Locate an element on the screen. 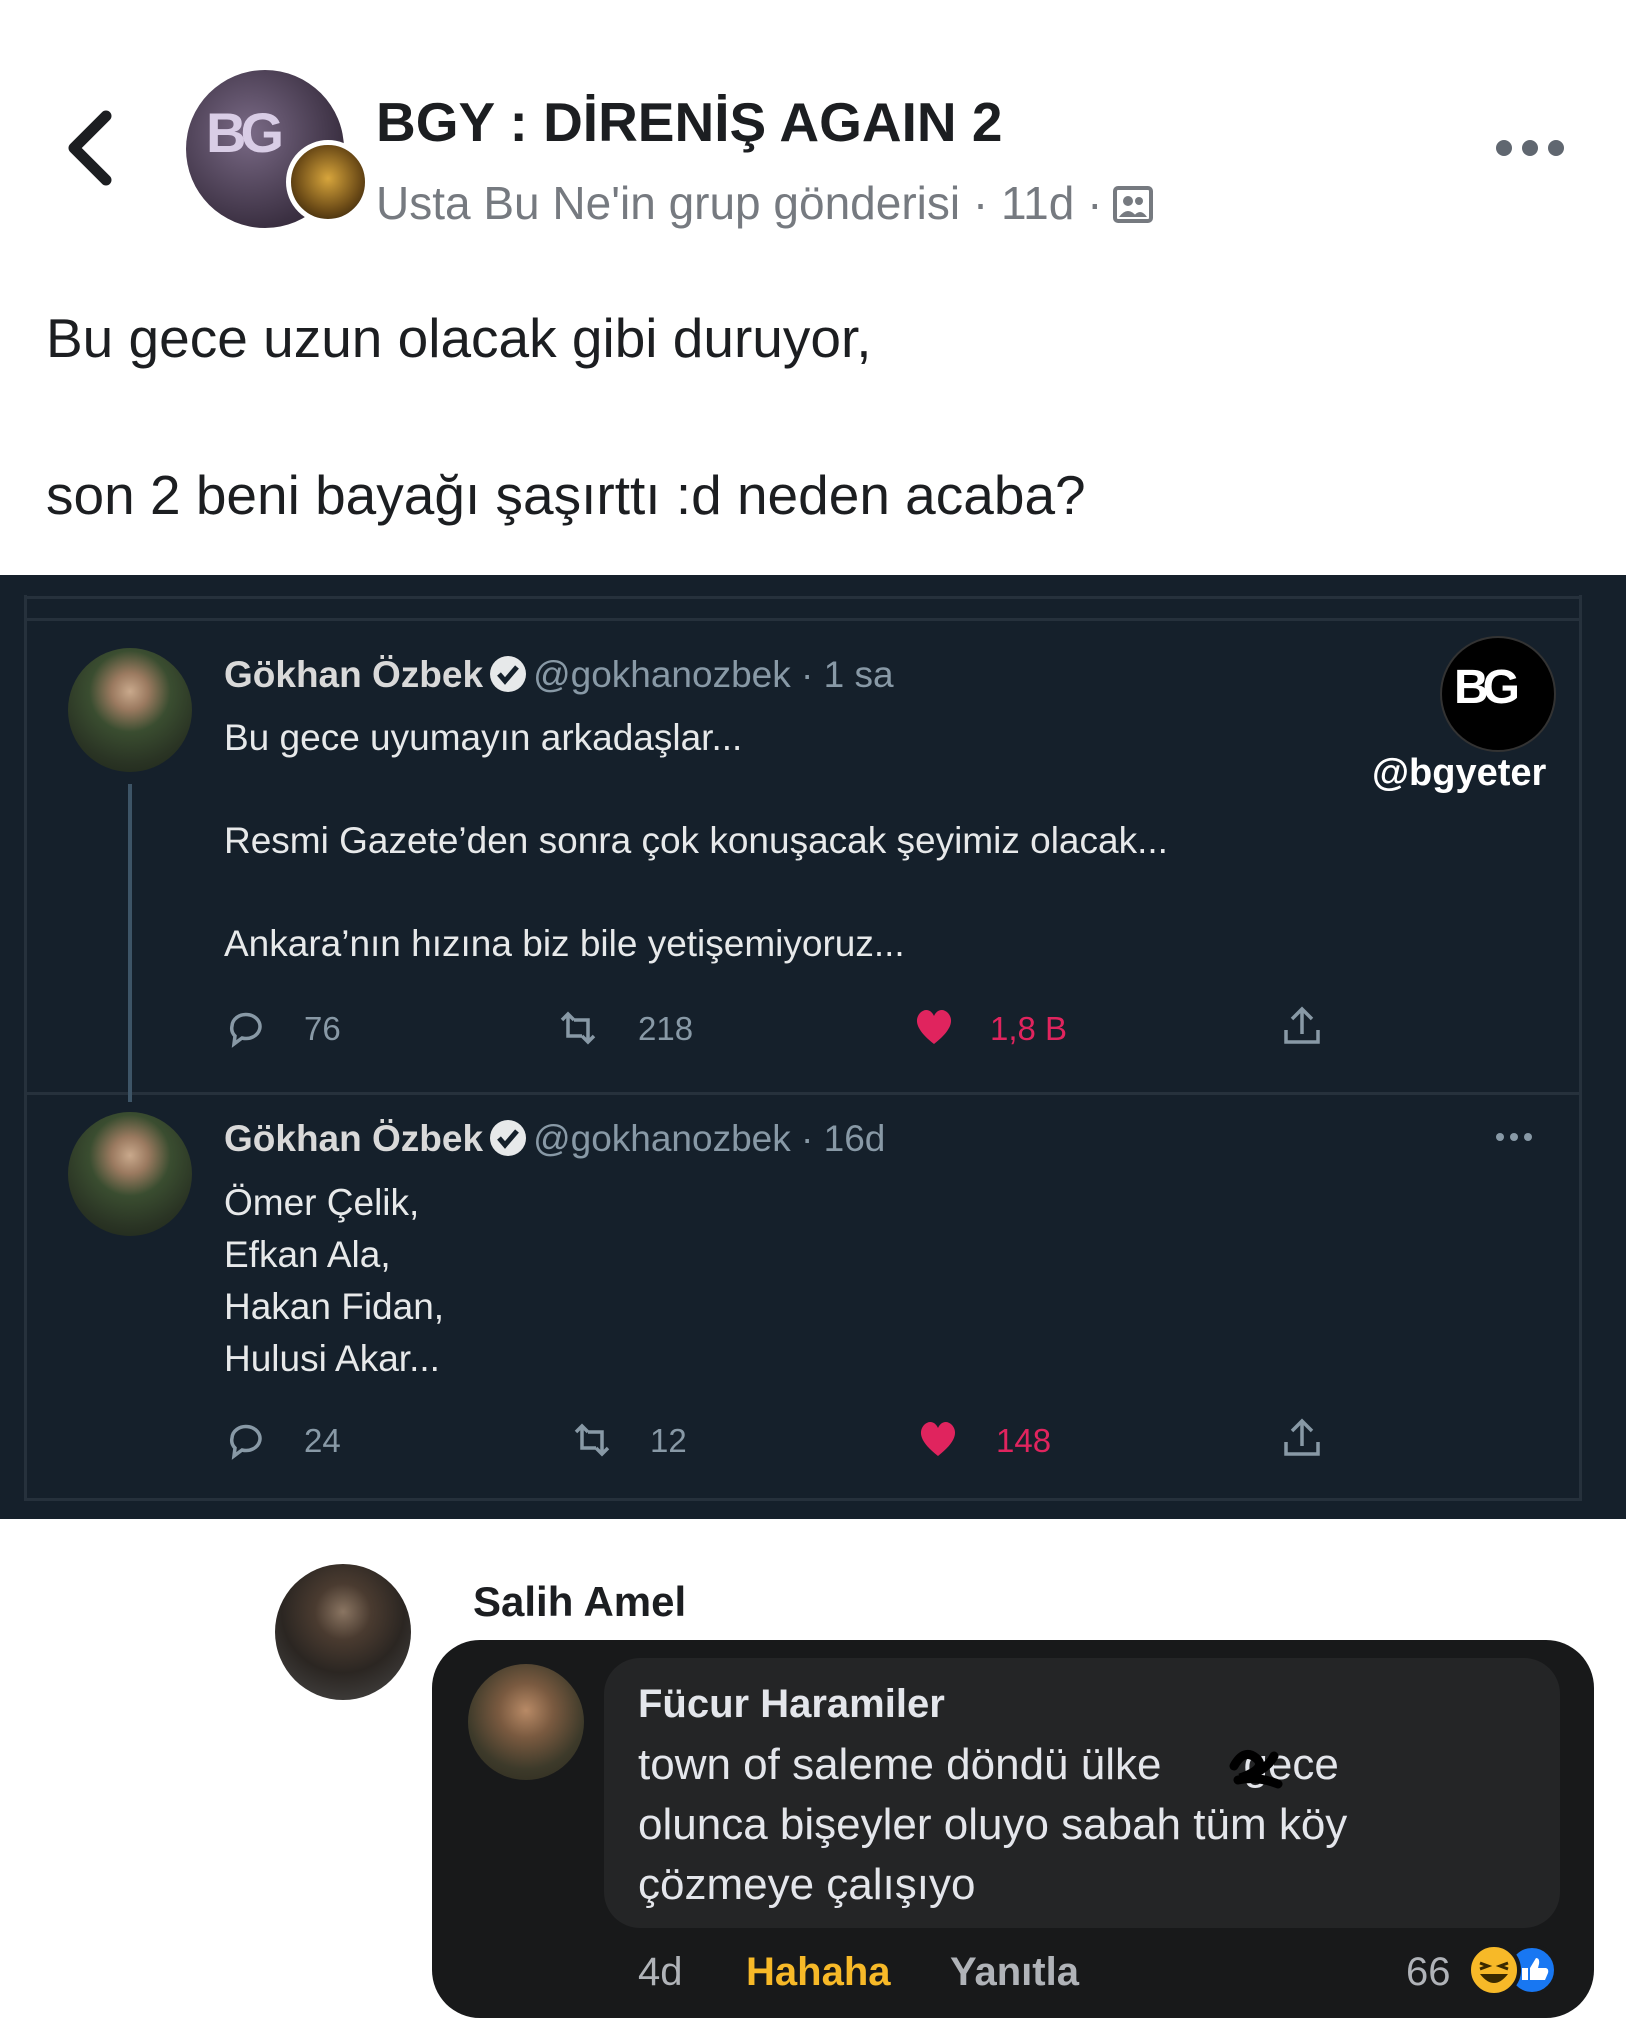  tweet-header: Gökhan Özbek @gokhanozbek · 1 sa is located at coordinates (559, 675).